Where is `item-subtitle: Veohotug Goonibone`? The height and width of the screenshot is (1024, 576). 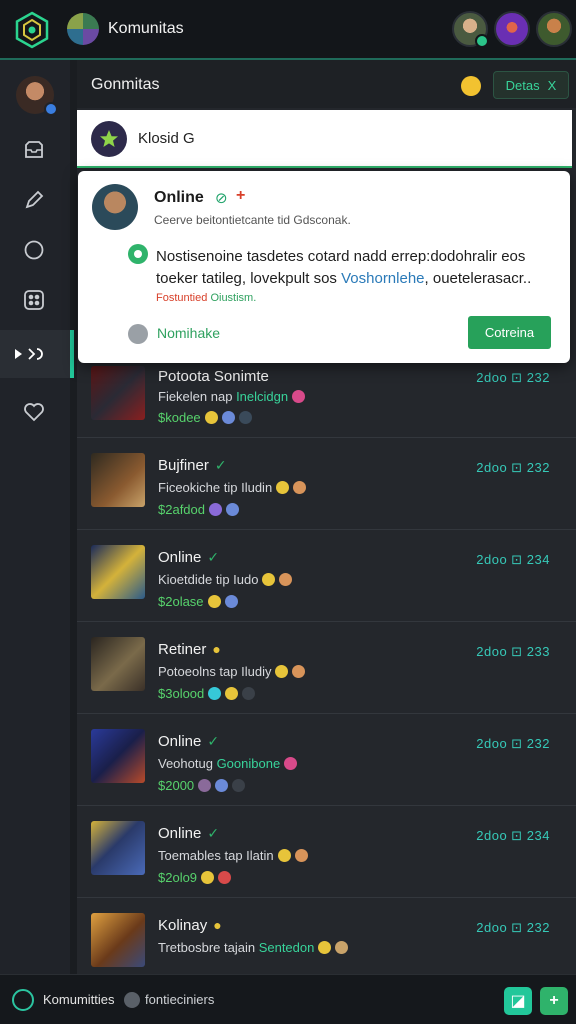
item-subtitle: Veohotug Goonibone is located at coordinates (228, 763).